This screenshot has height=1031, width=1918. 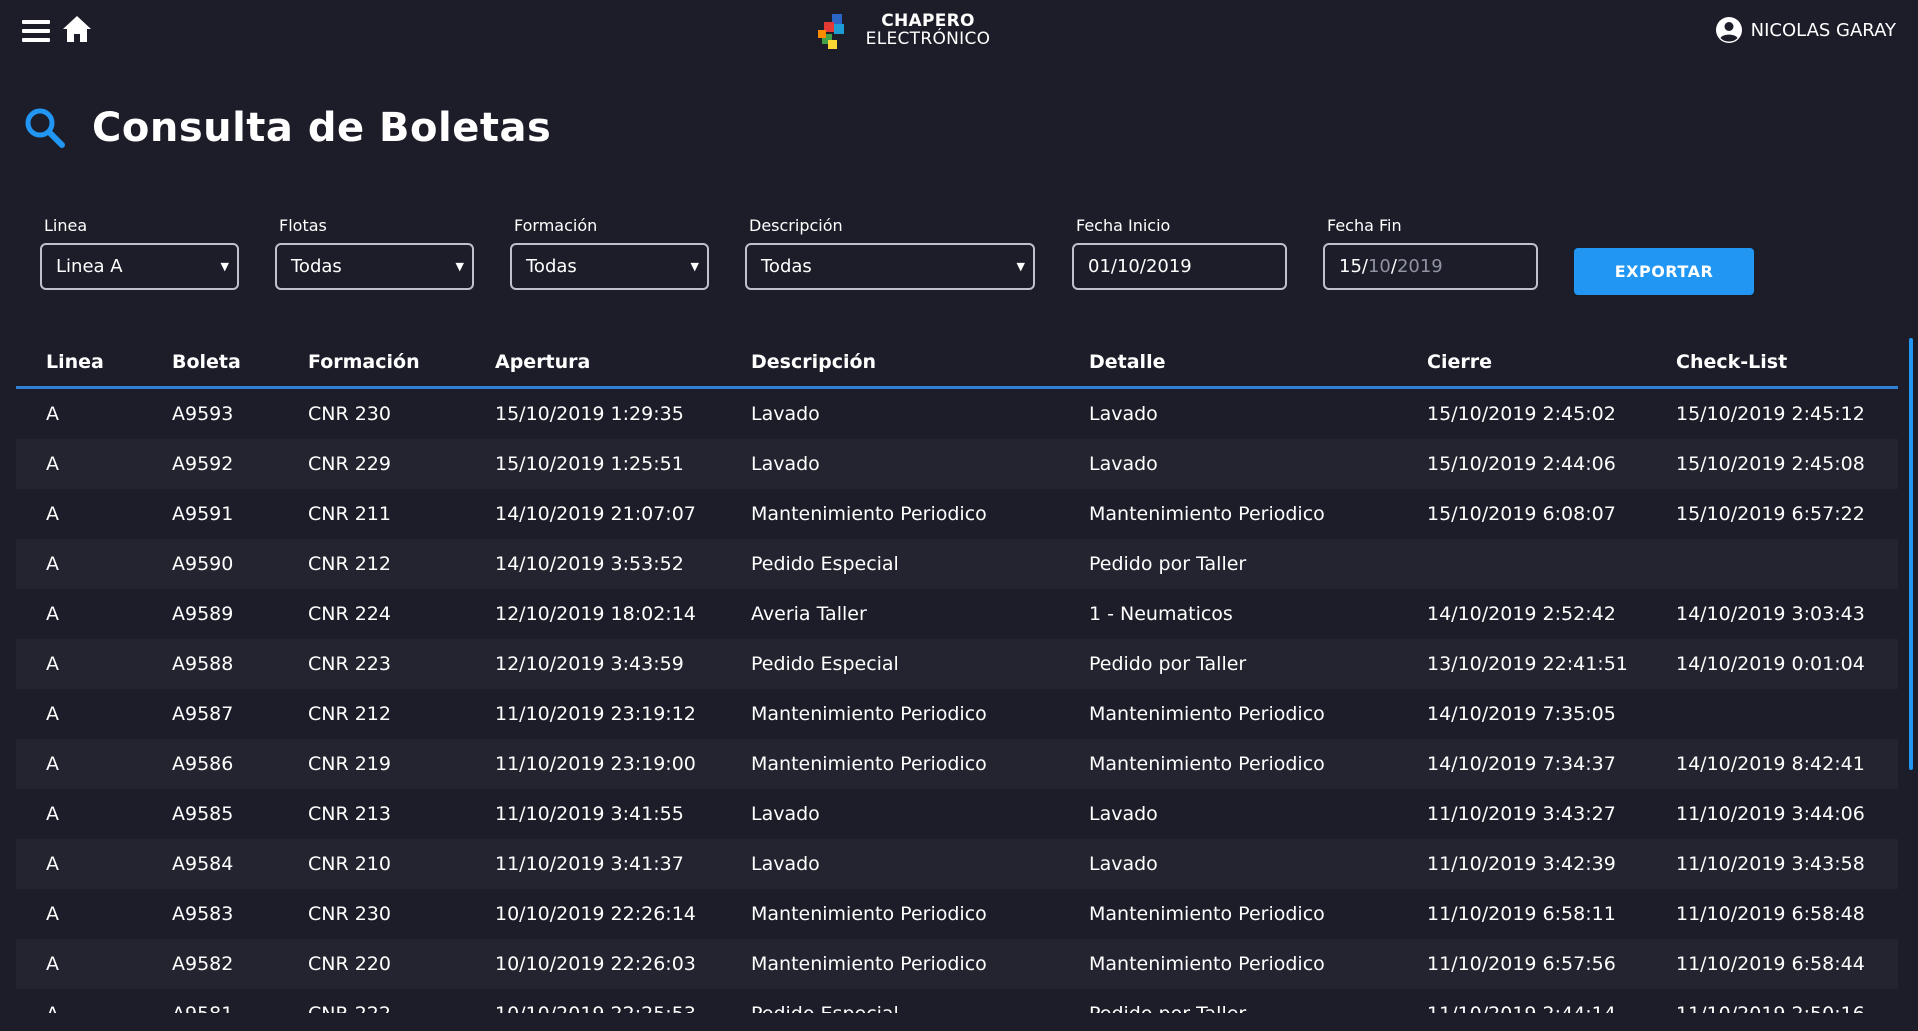 I want to click on table-cell: 11/10/2019 3:43:58, so click(x=1770, y=864).